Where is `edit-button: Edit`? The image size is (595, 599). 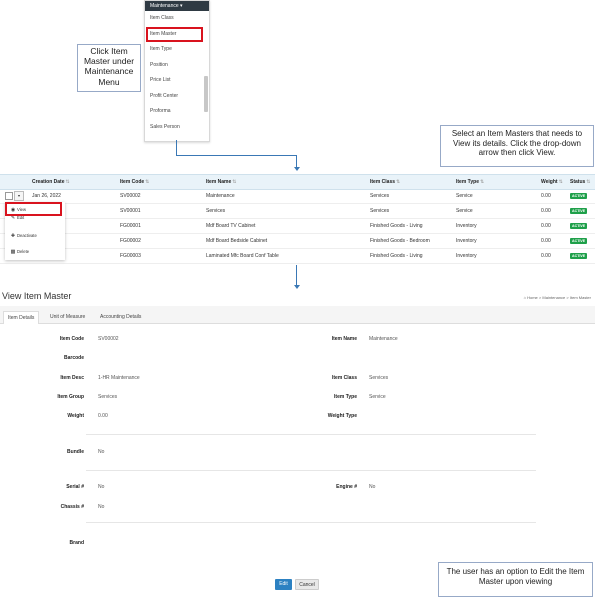
edit-button: Edit is located at coordinates (283, 584).